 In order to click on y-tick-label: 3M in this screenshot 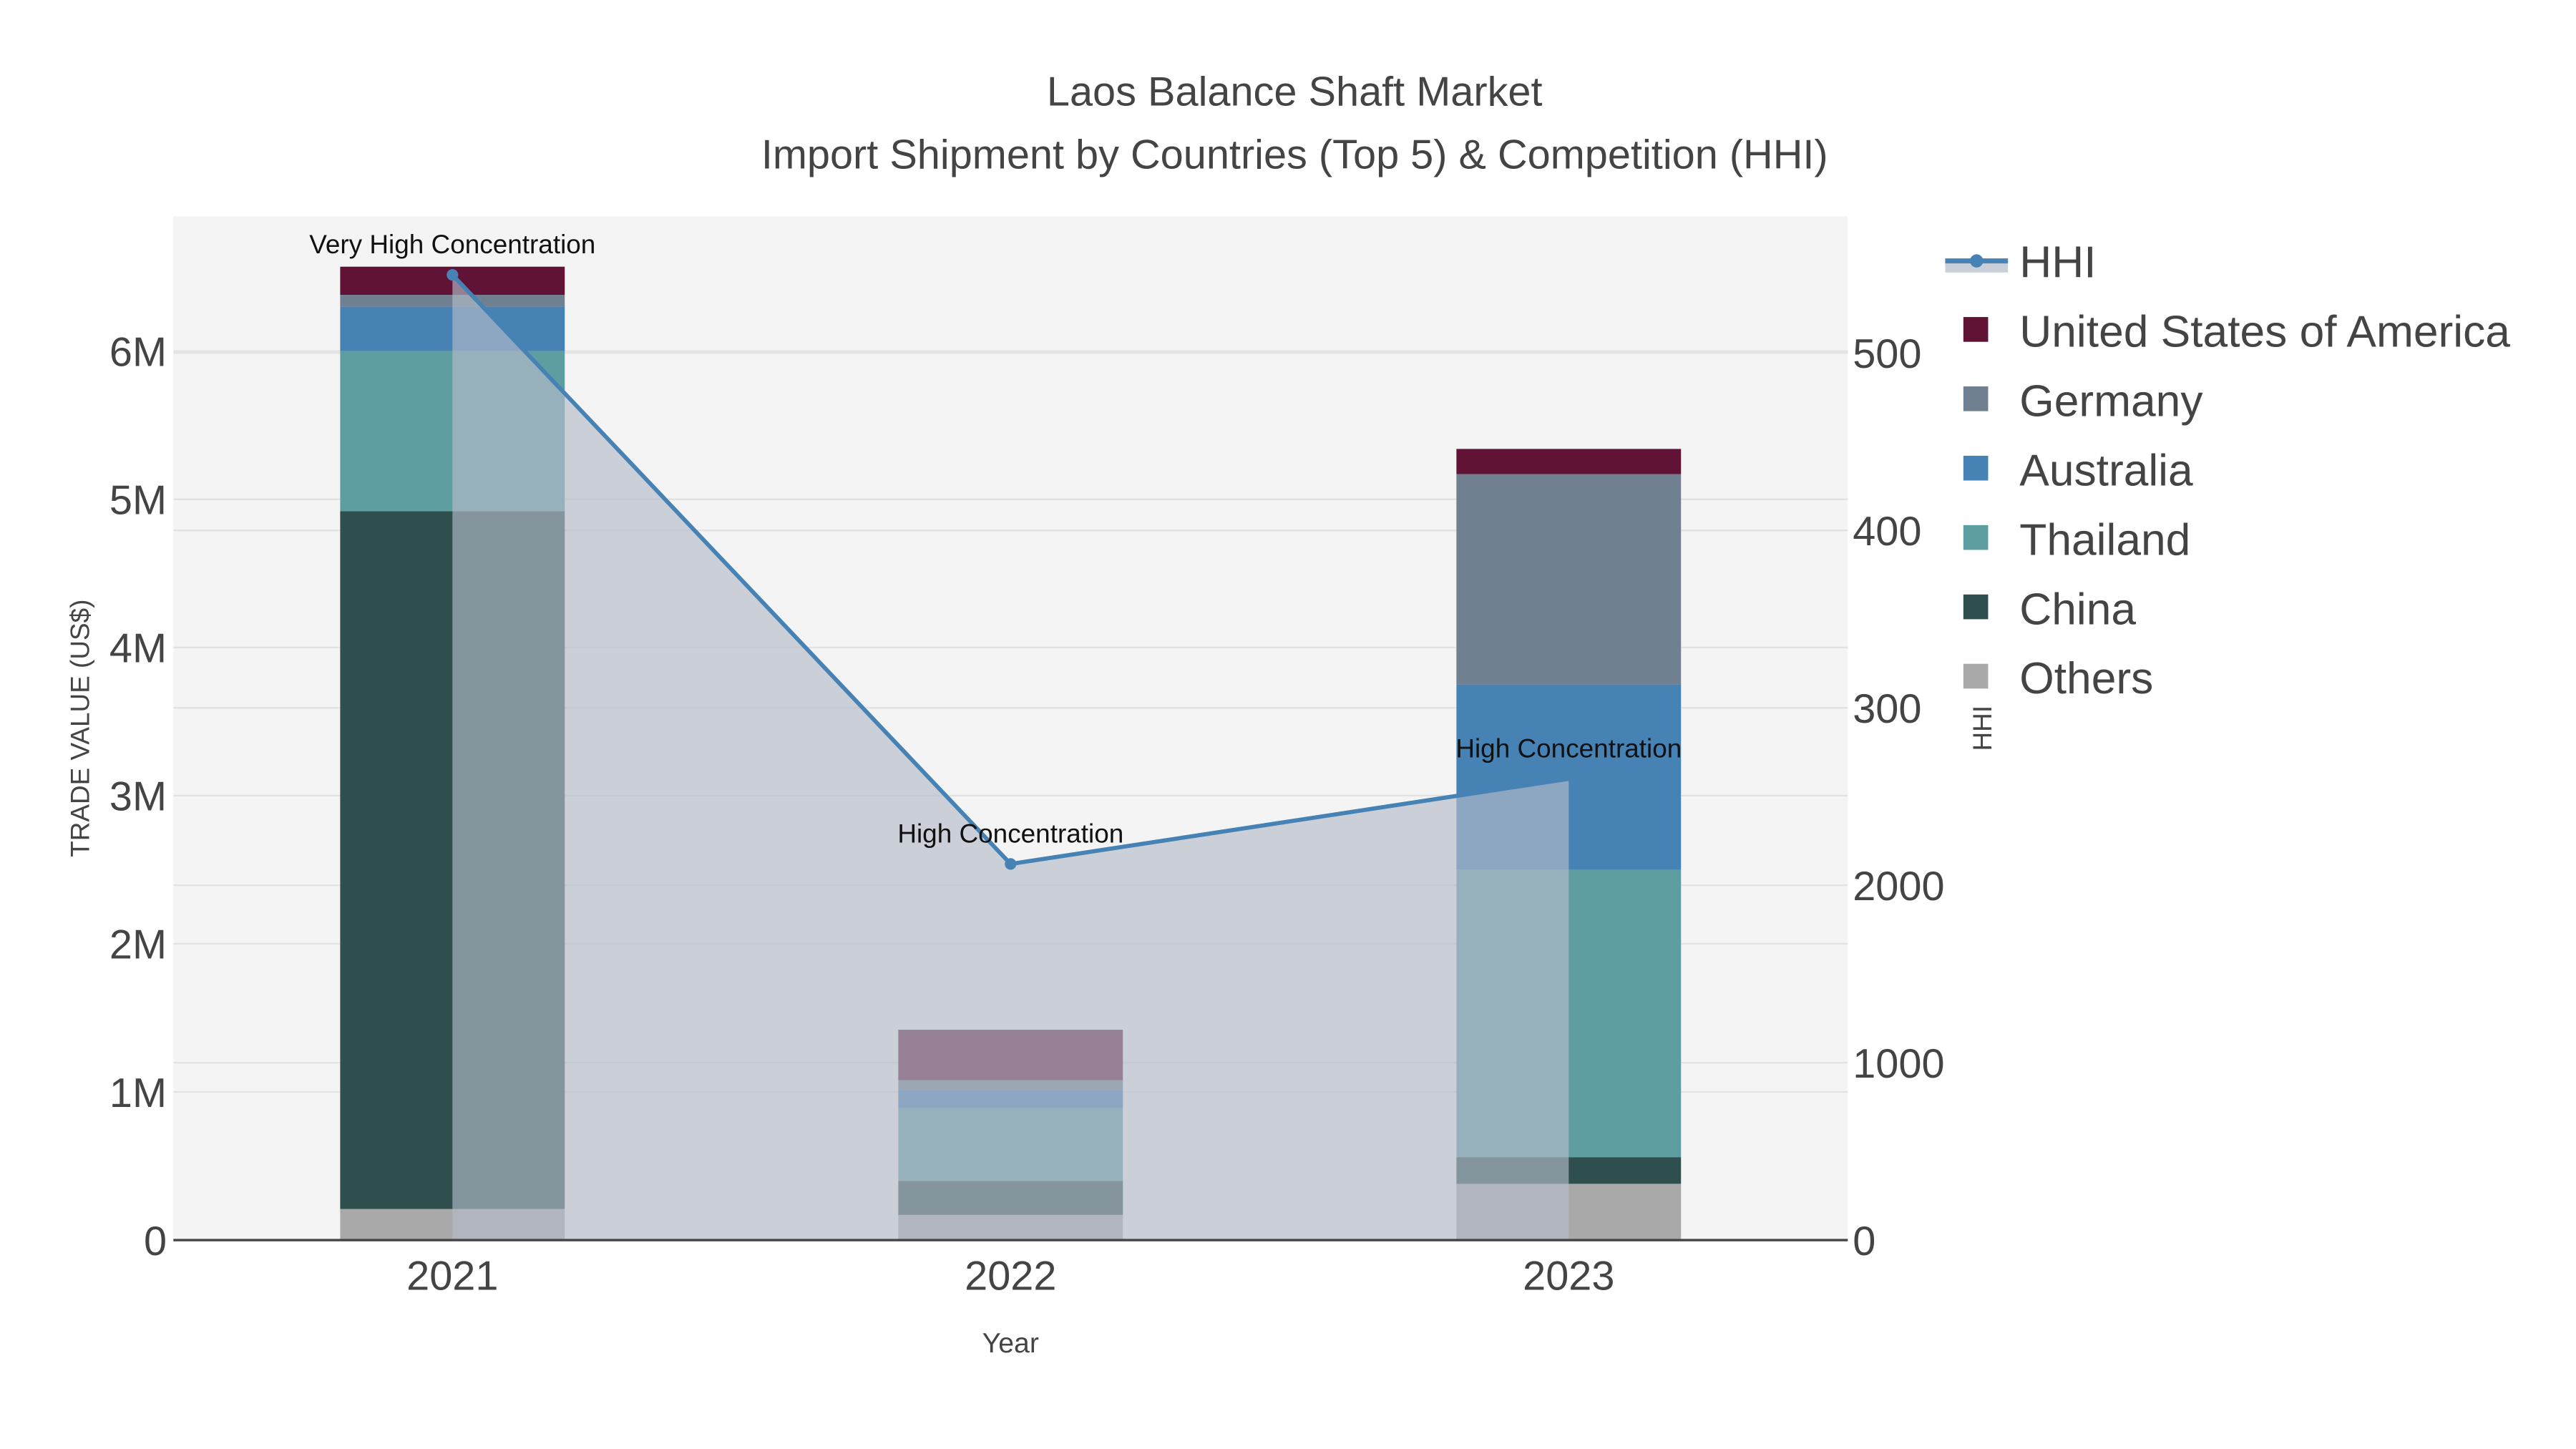, I will do `click(138, 797)`.